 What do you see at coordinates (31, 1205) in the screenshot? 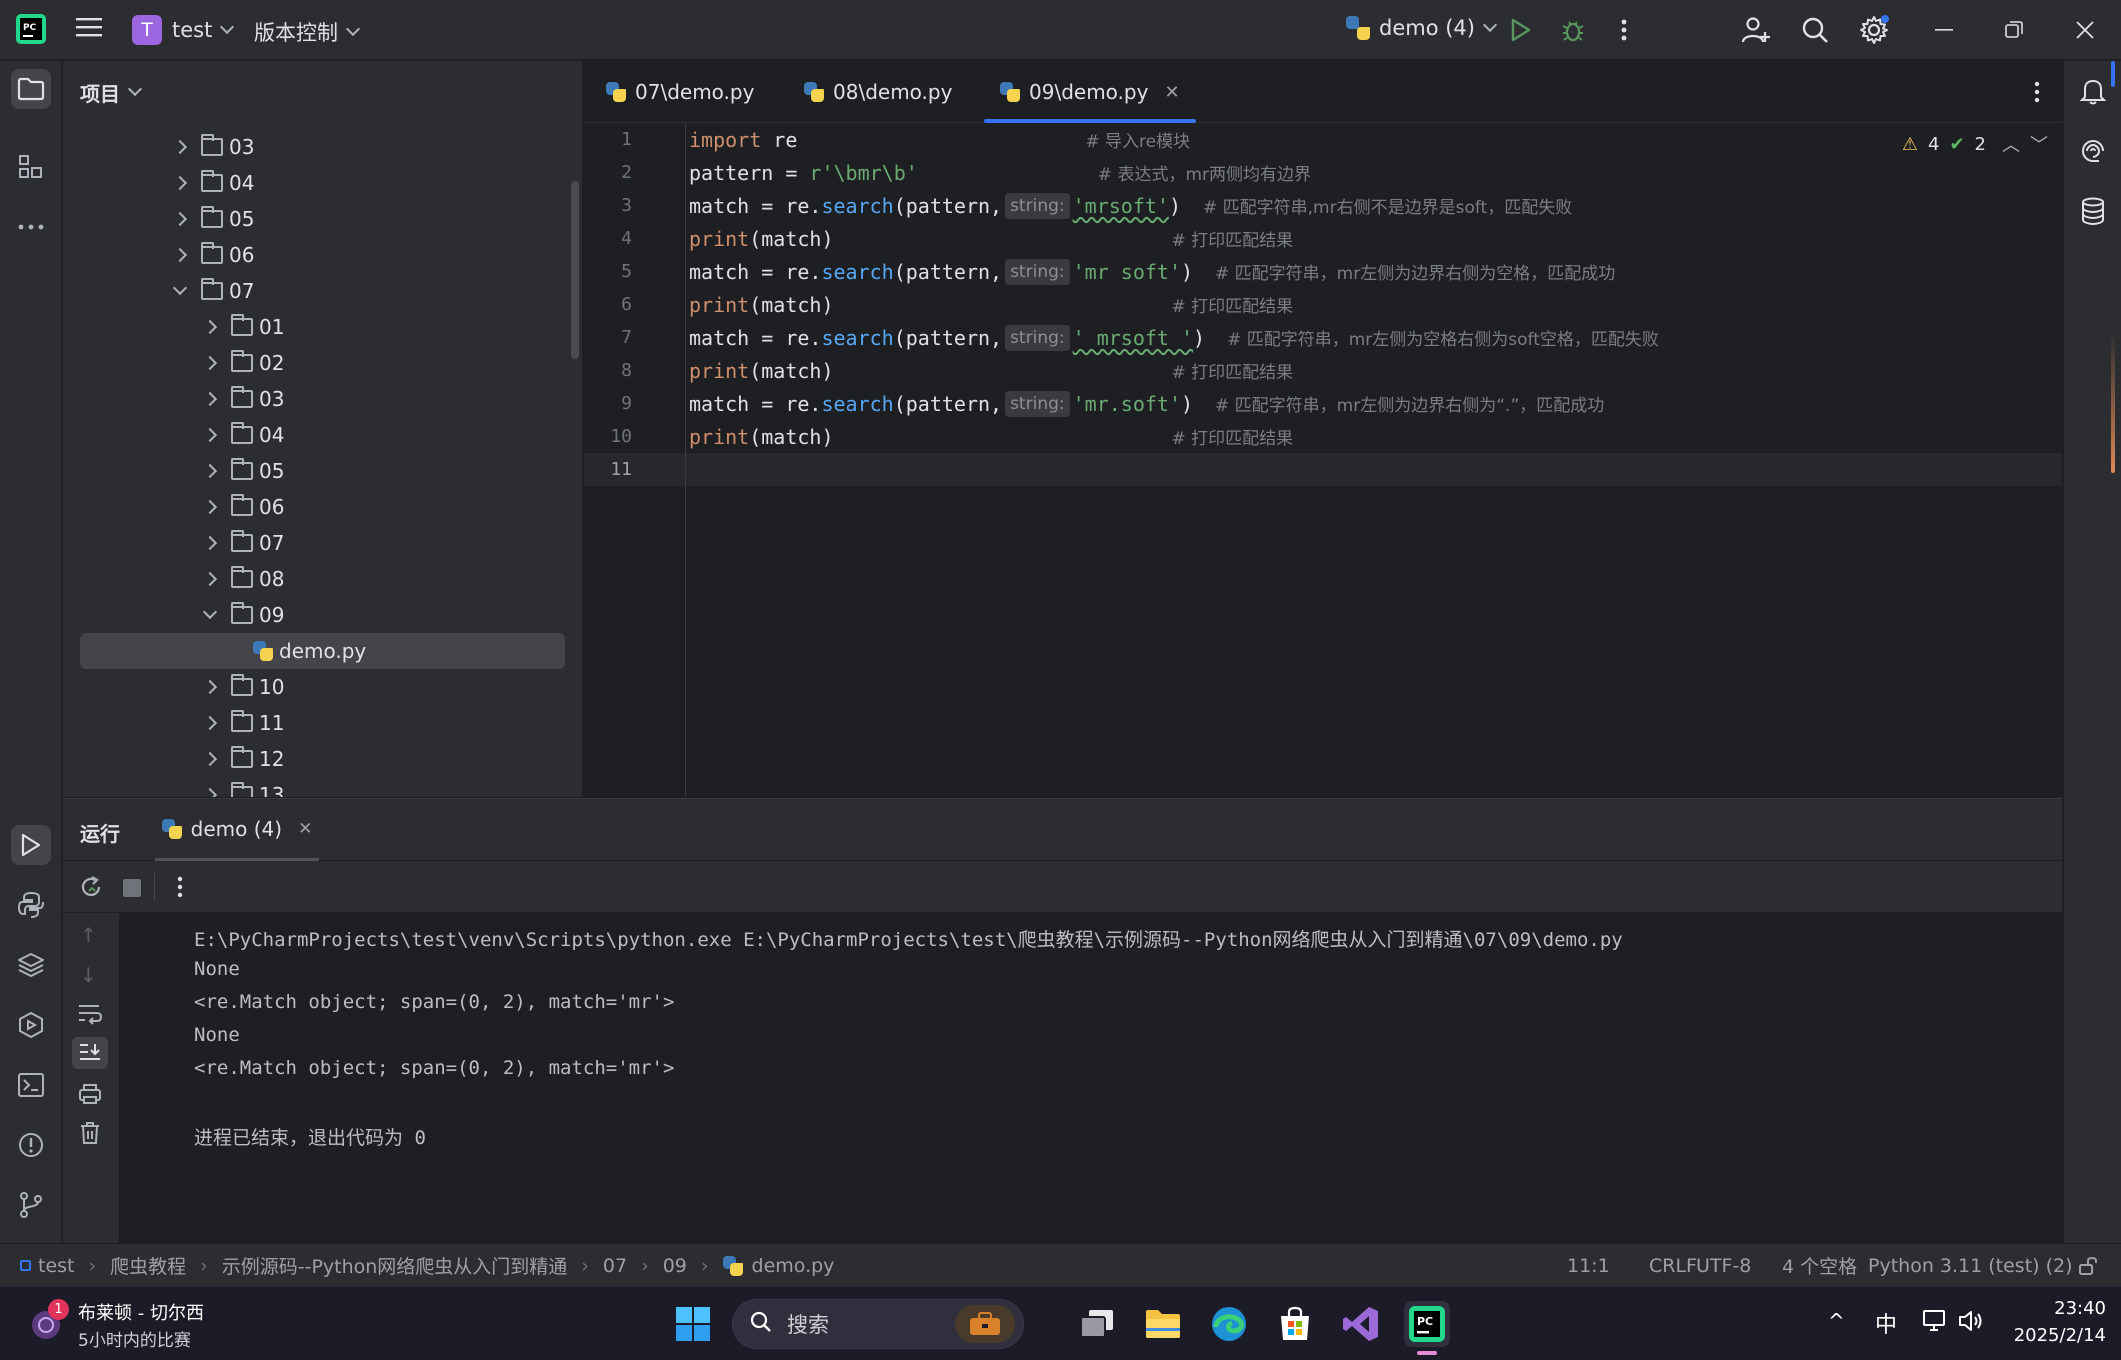
I see `git-branch-icon` at bounding box center [31, 1205].